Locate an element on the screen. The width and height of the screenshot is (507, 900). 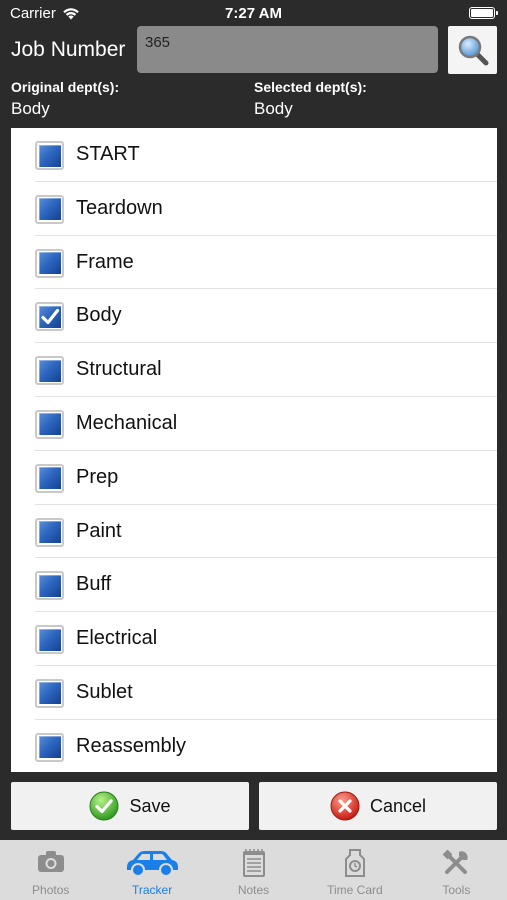
list-item: Paint is located at coordinates (254, 532).